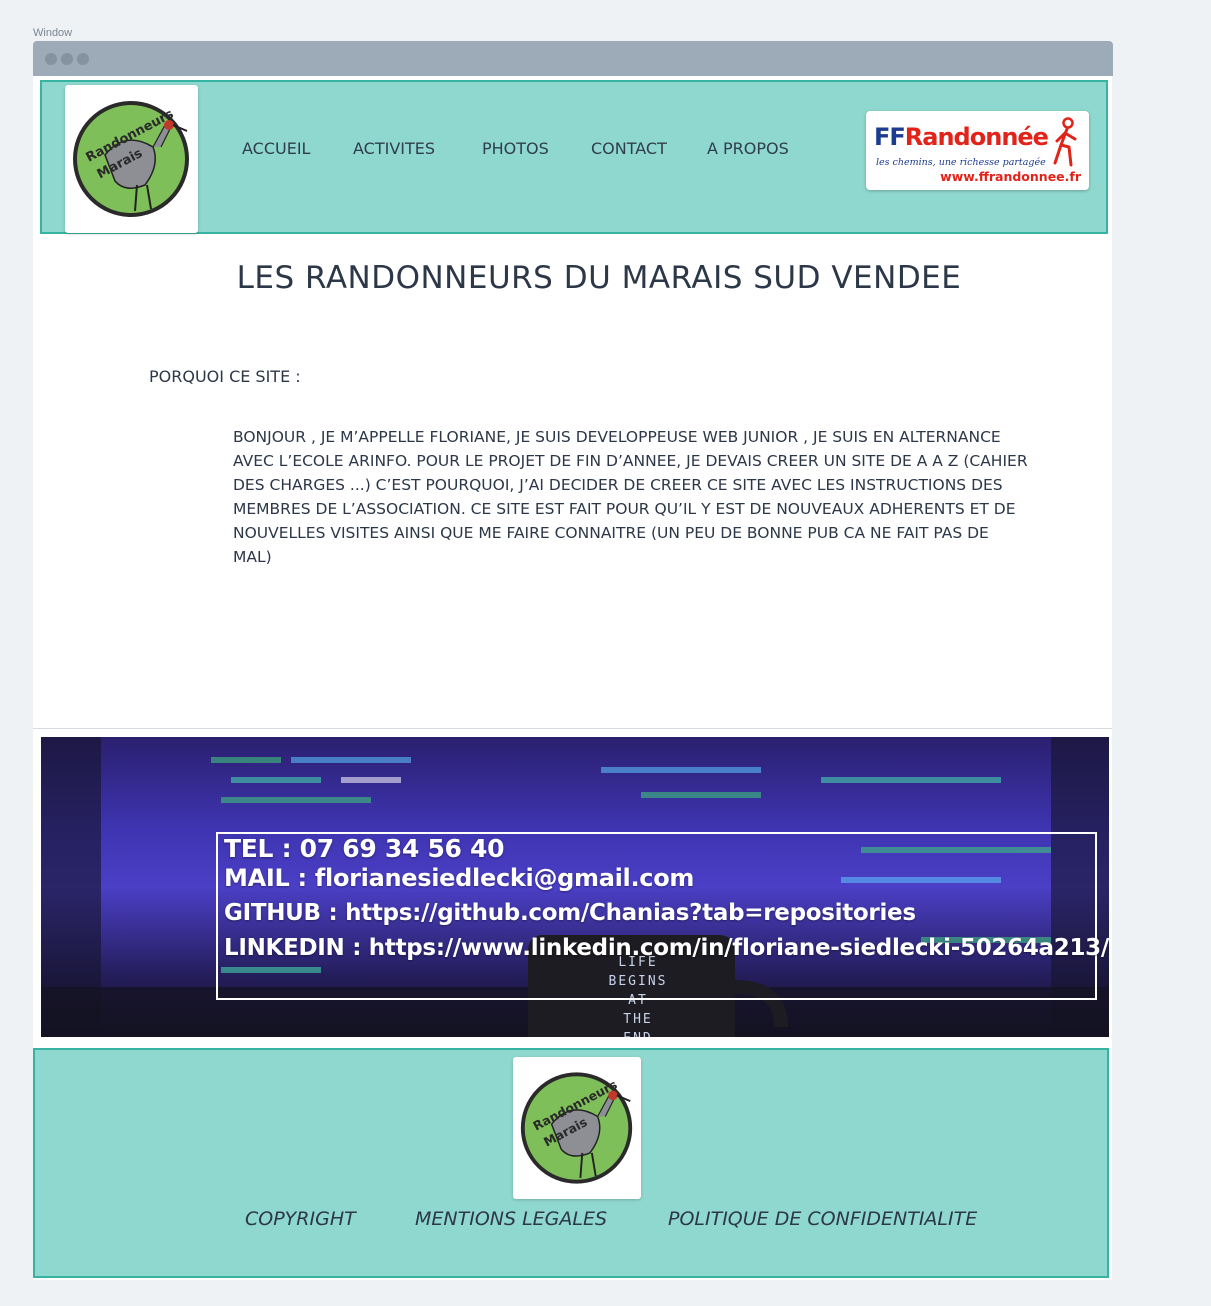 This screenshot has height=1306, width=1211. What do you see at coordinates (1065, 142) in the screenshot?
I see `hiker-icon` at bounding box center [1065, 142].